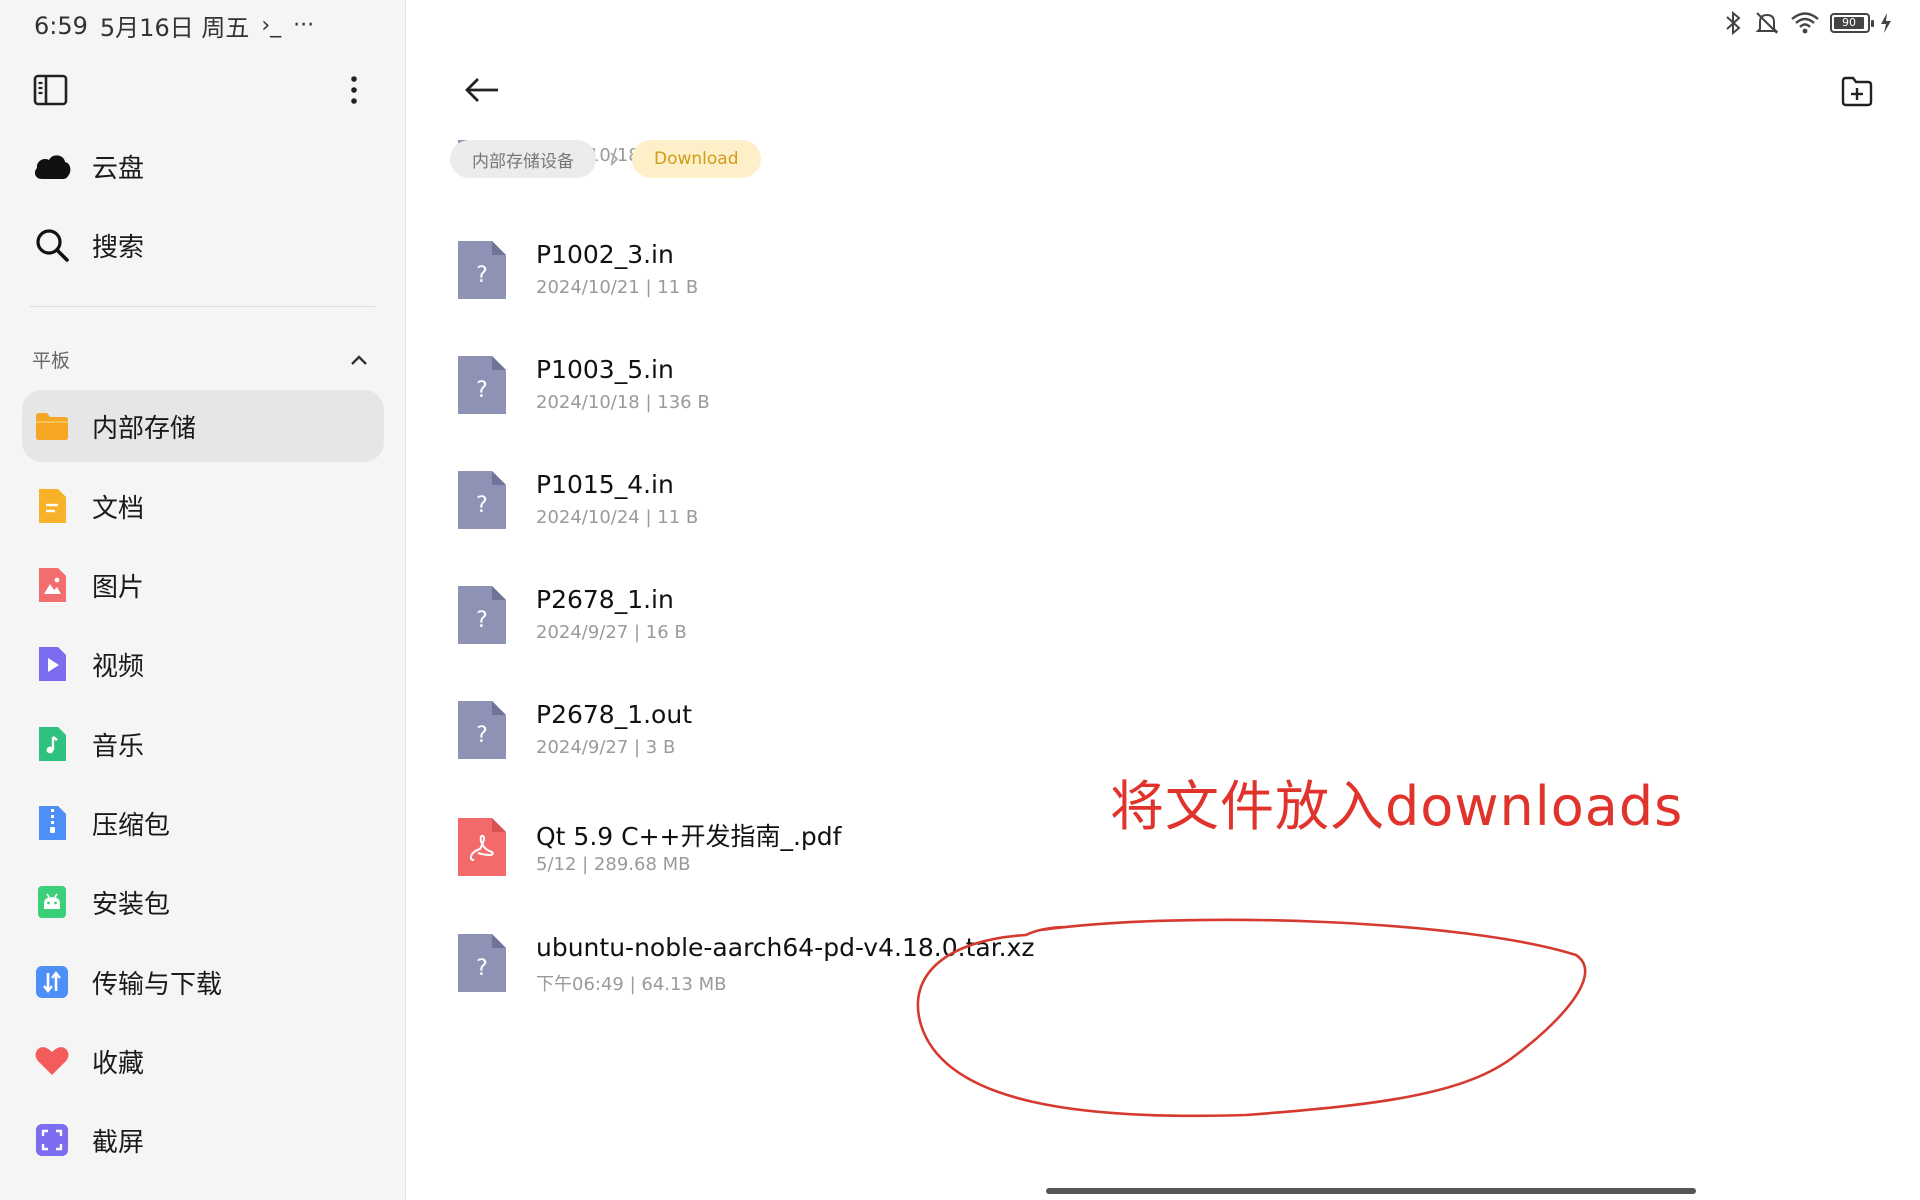 The image size is (1920, 1200). Describe the element at coordinates (203, 1061) in the screenshot. I see `sidebar-item-favorites: 收藏` at that location.